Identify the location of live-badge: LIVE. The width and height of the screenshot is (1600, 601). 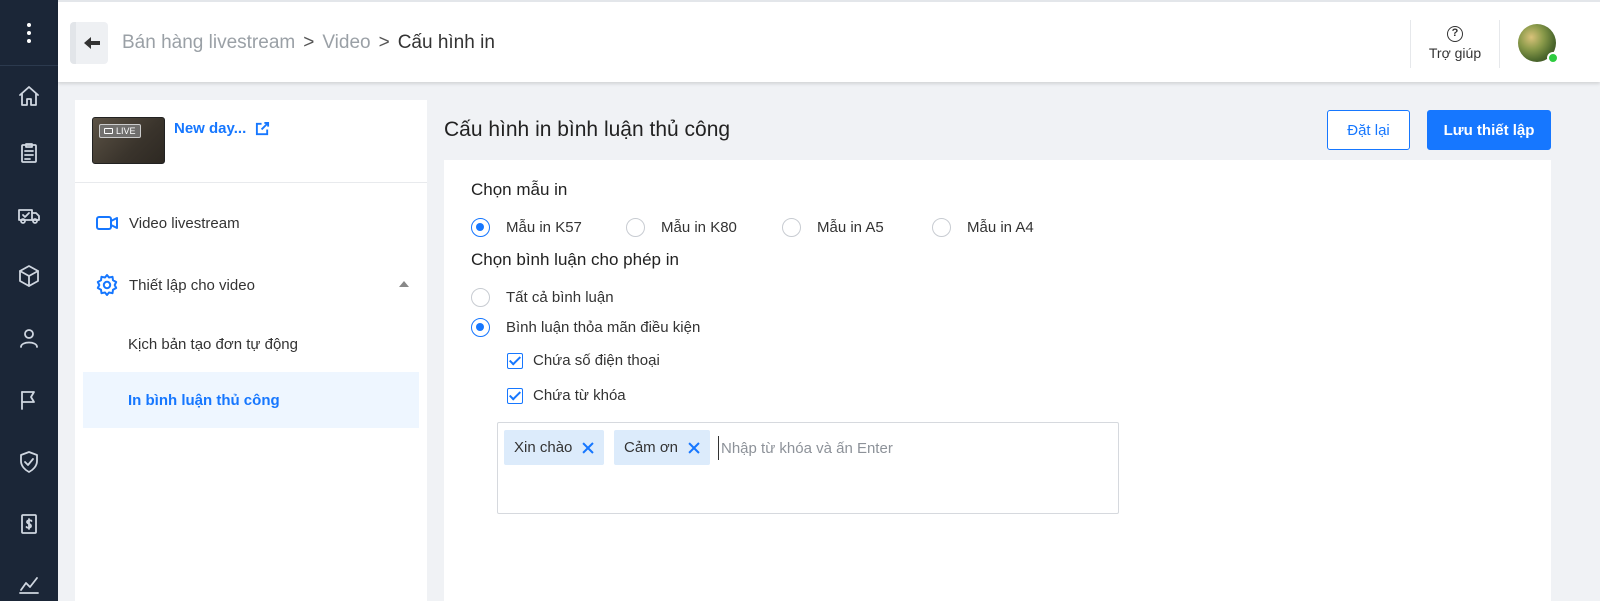
(120, 131).